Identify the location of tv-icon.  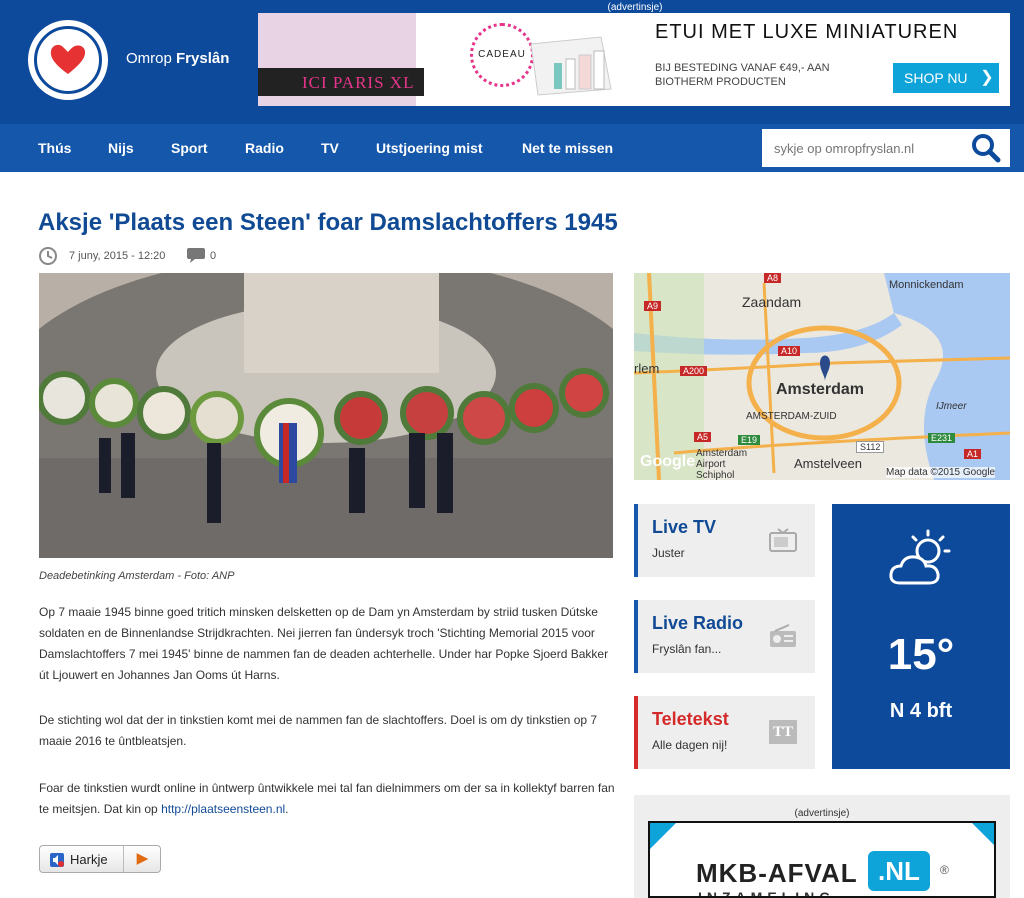
(783, 540).